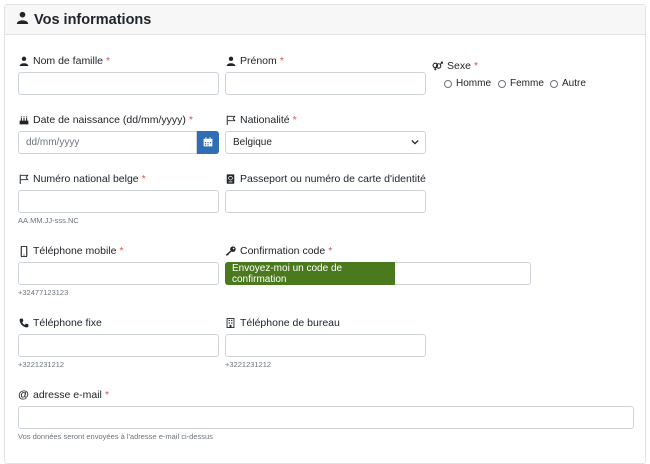 The image size is (650, 464). I want to click on calendar-icon, so click(208, 143).